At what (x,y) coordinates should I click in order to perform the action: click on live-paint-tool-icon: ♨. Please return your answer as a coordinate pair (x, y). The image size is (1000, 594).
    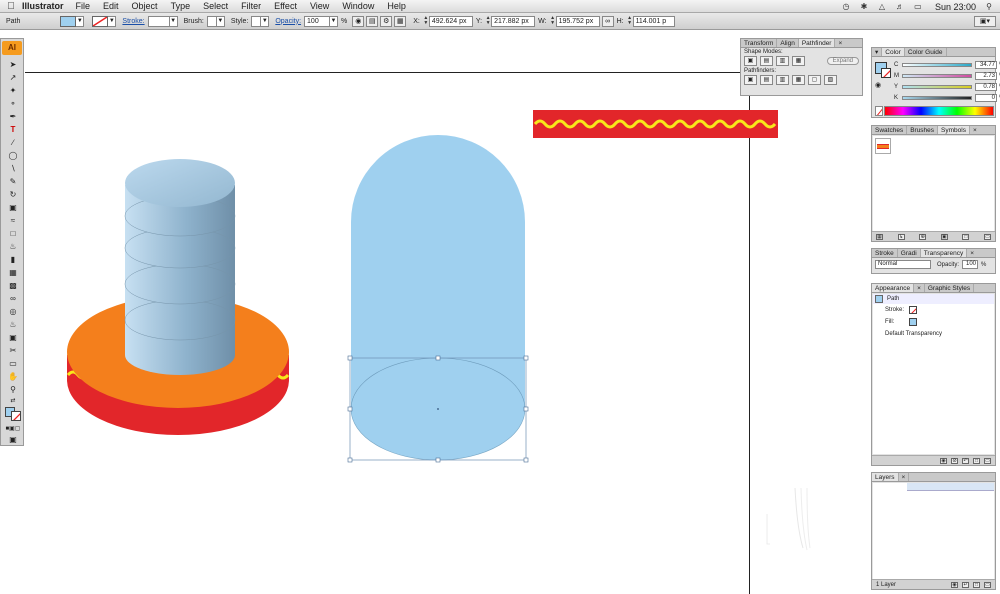
    Looking at the image, I should click on (13, 324).